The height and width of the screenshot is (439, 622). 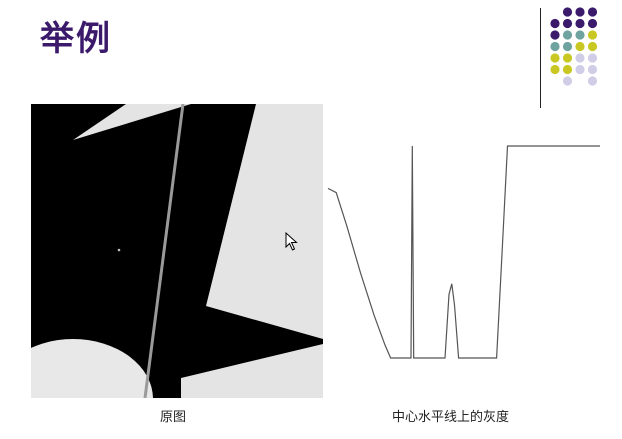 What do you see at coordinates (119, 250) in the screenshot?
I see `center-dot` at bounding box center [119, 250].